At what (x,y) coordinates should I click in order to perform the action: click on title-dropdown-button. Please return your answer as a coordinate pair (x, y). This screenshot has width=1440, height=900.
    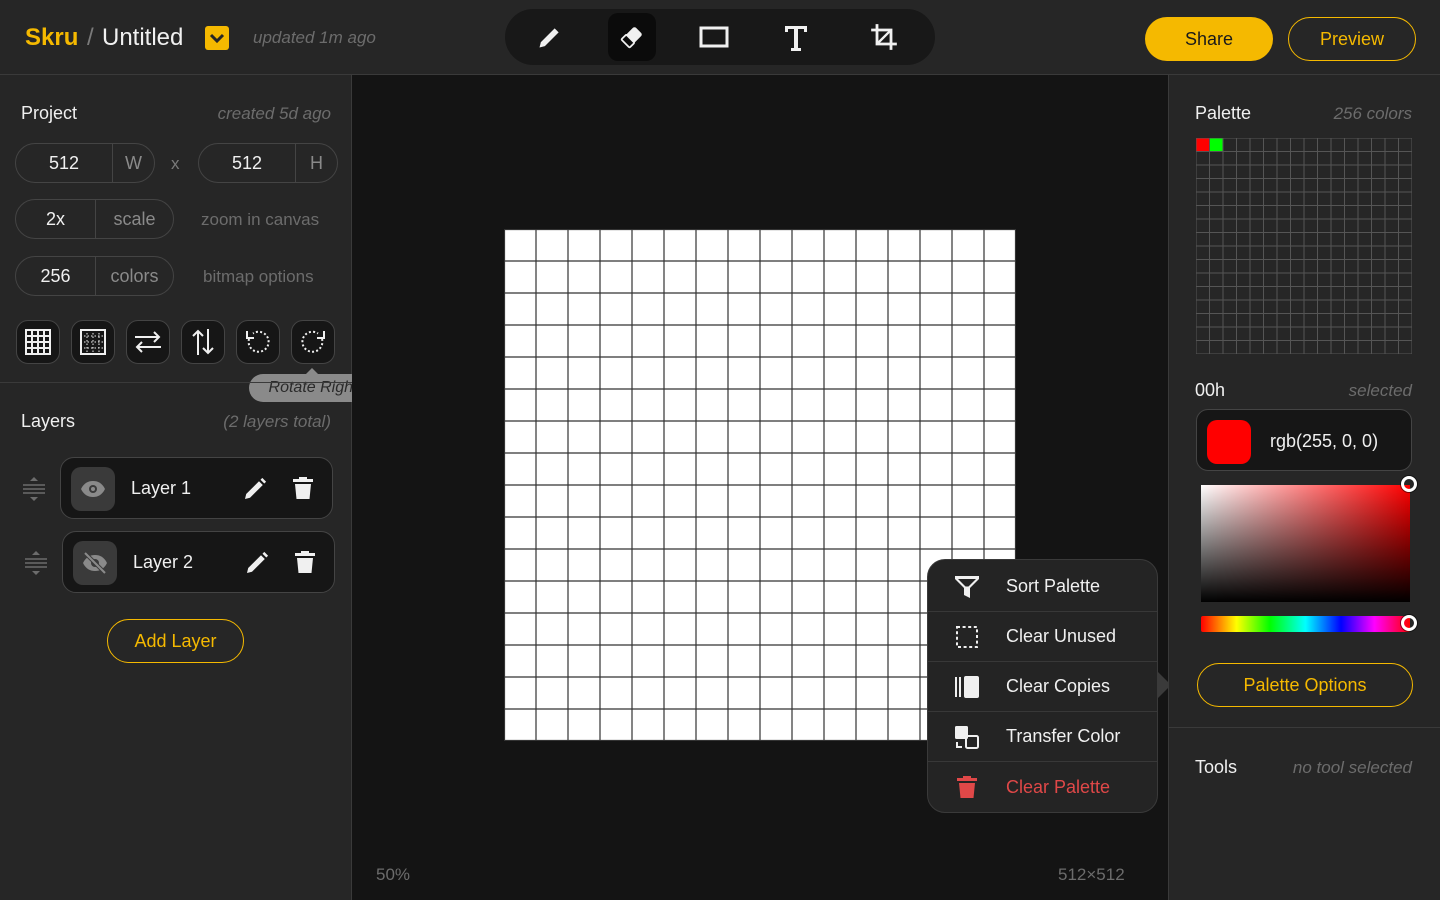
    Looking at the image, I should click on (217, 38).